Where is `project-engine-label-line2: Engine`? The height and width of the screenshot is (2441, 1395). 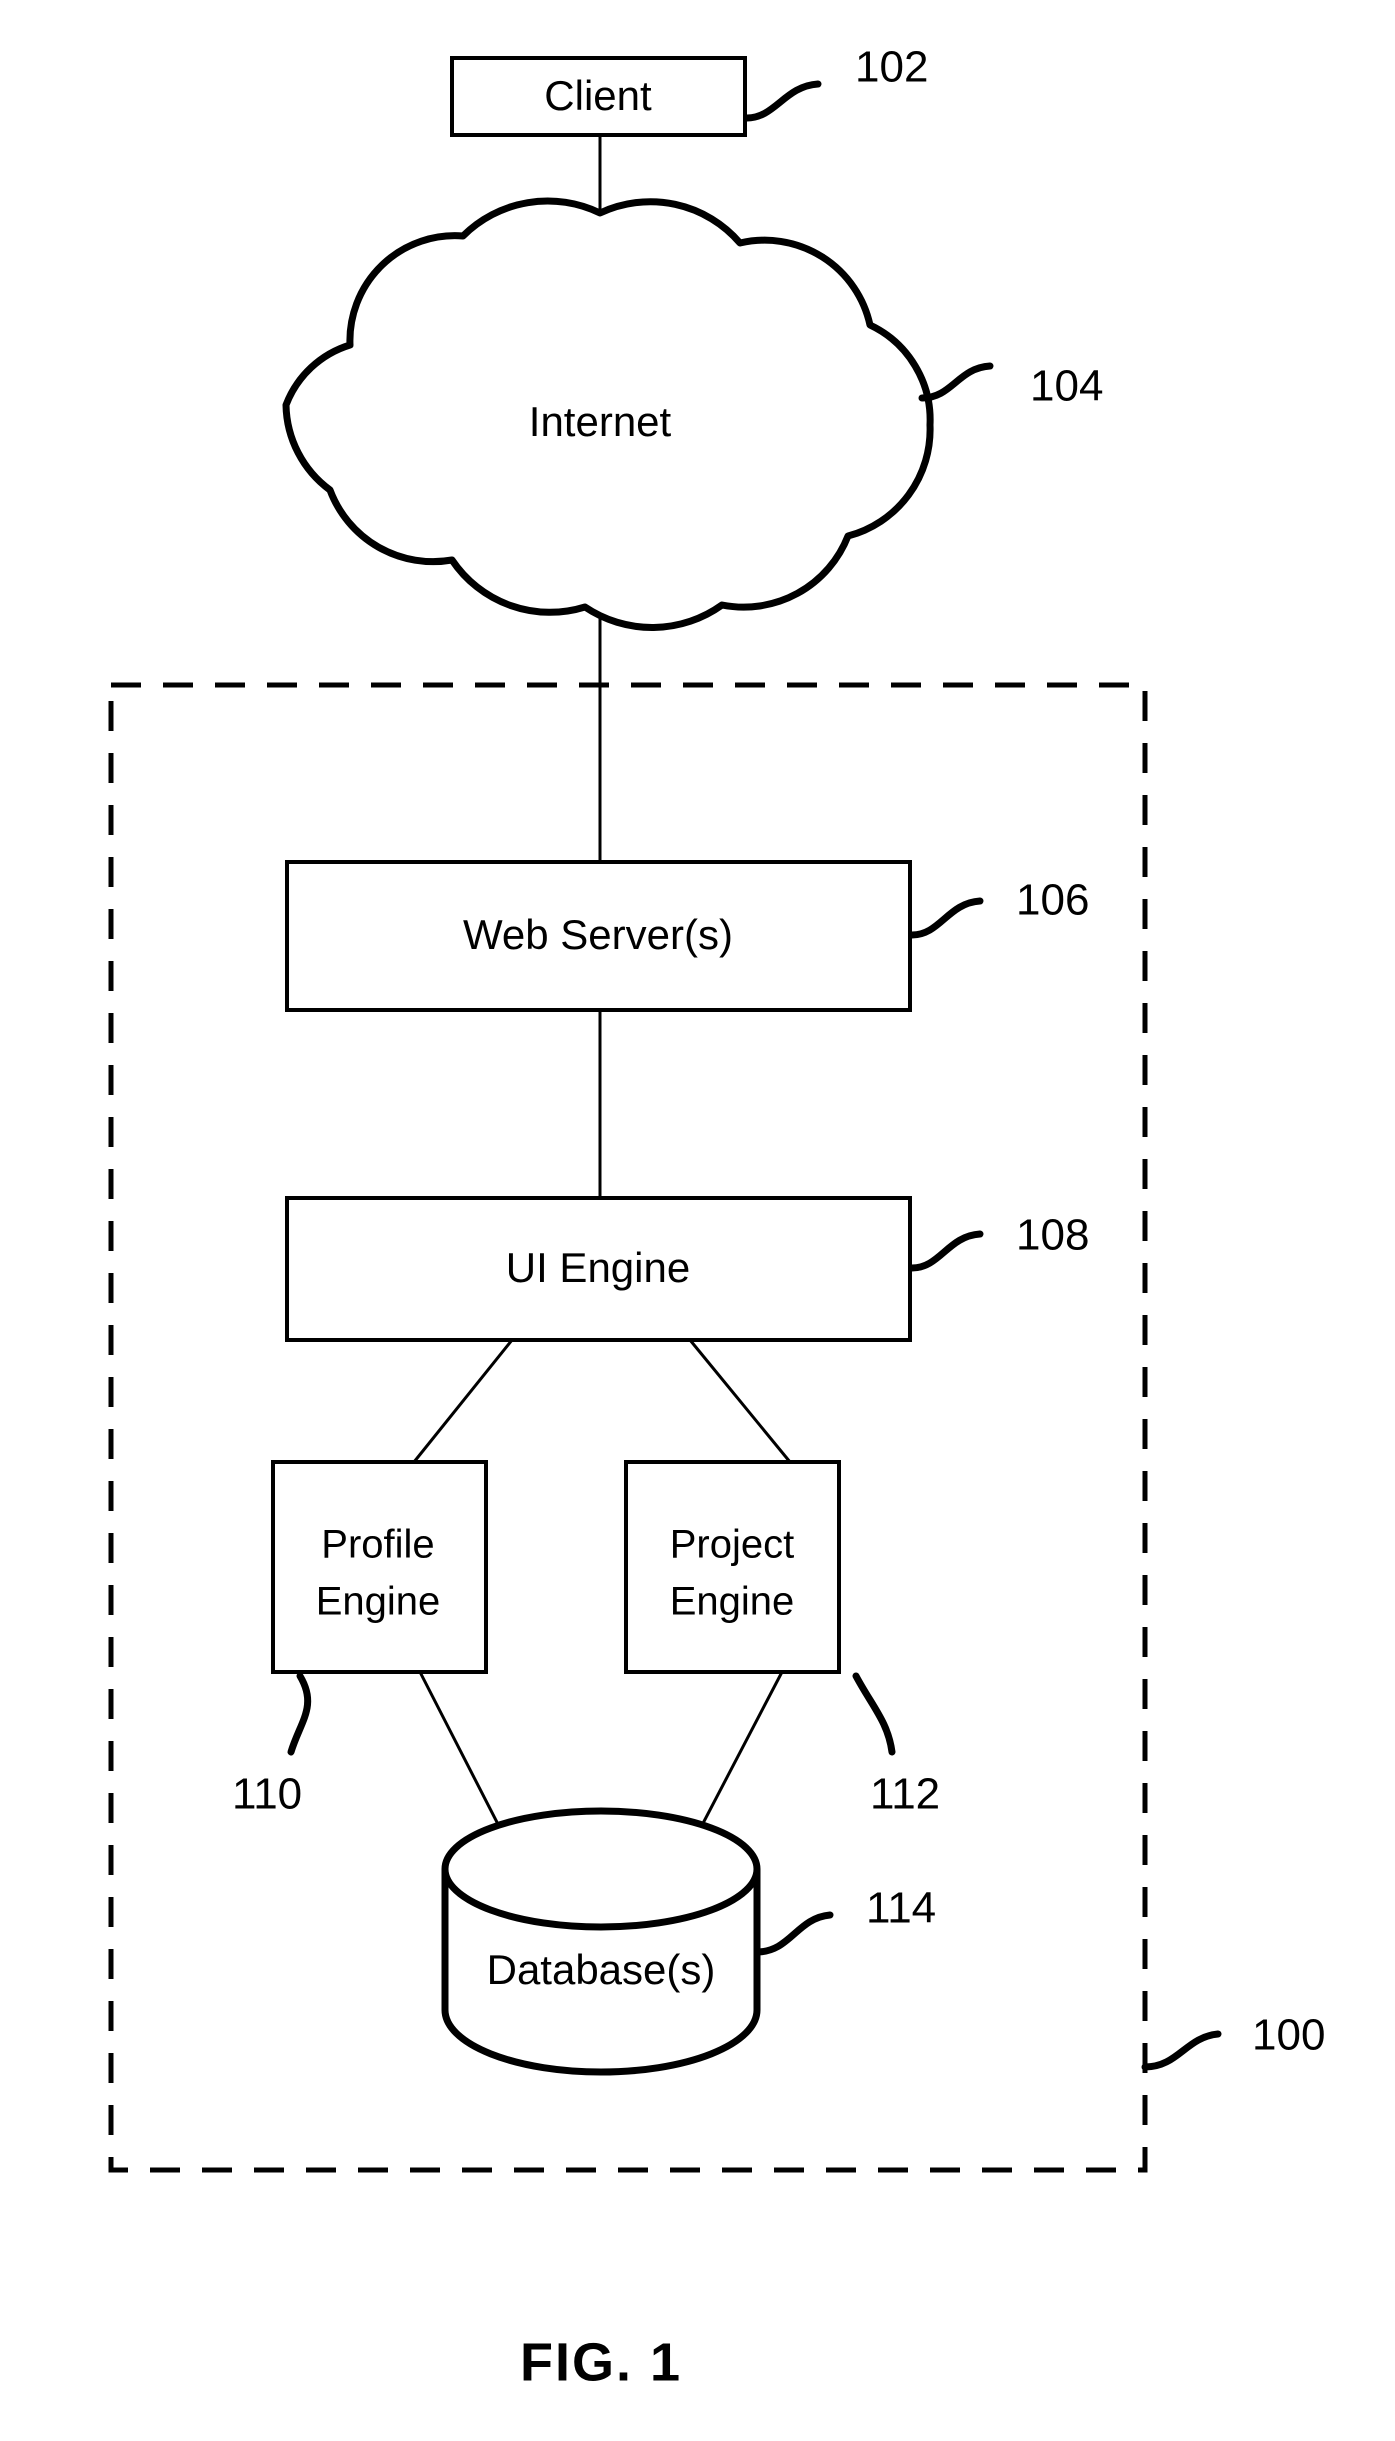 project-engine-label-line2: Engine is located at coordinates (732, 1602).